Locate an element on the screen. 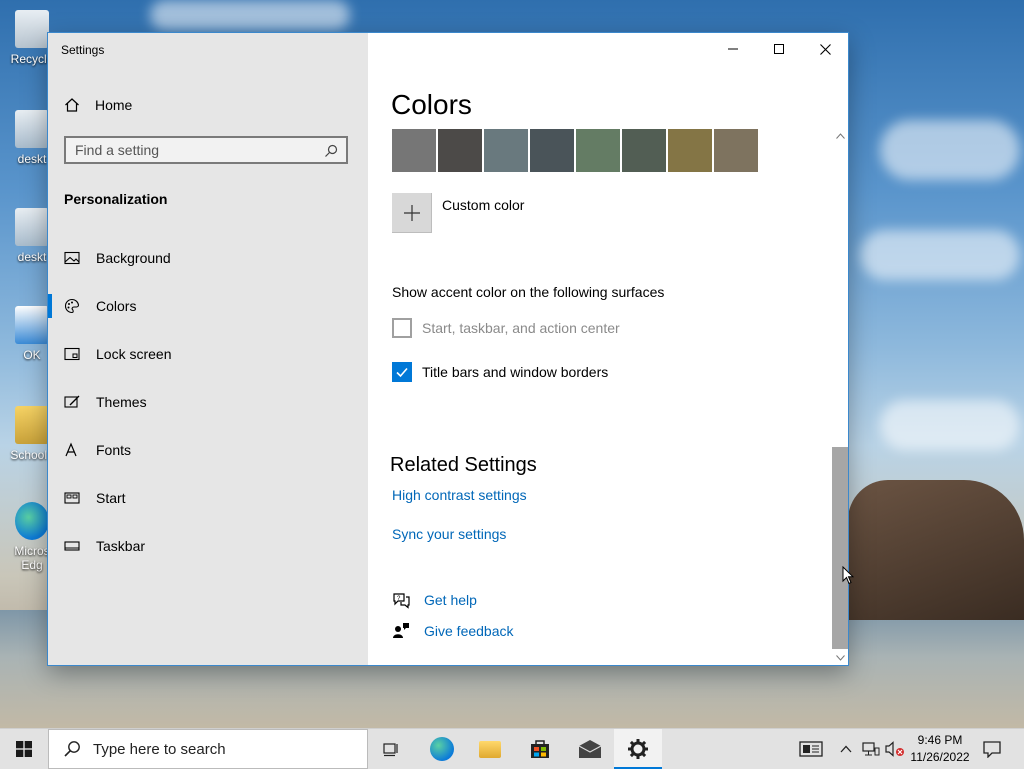 Image resolution: width=1024 pixels, height=769 pixels. sidebar-item-fonts: Fonts is located at coordinates (208, 450).